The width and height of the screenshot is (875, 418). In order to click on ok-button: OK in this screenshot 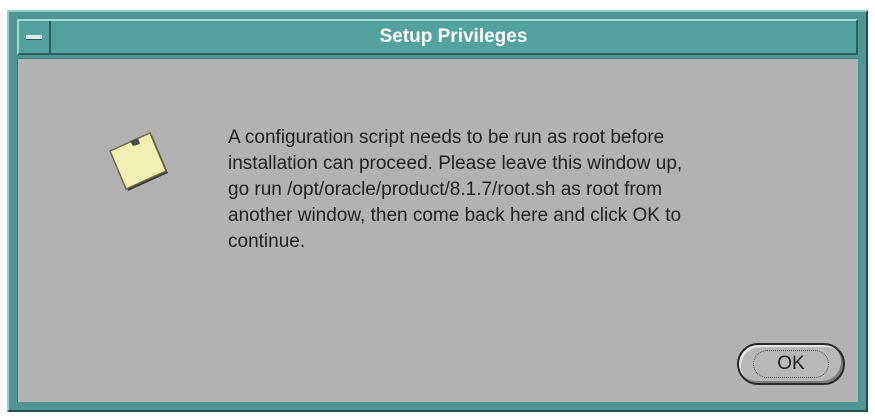, I will do `click(791, 364)`.